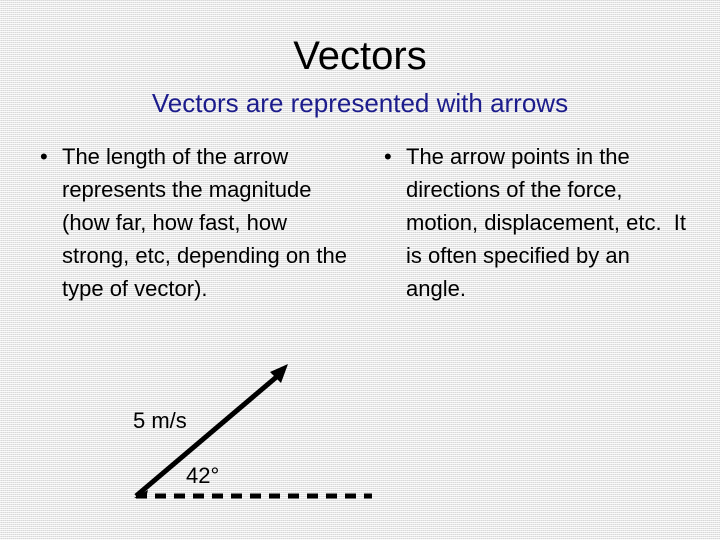 The height and width of the screenshot is (540, 720). I want to click on vector-magnitude-label: 5 m/s, so click(160, 420).